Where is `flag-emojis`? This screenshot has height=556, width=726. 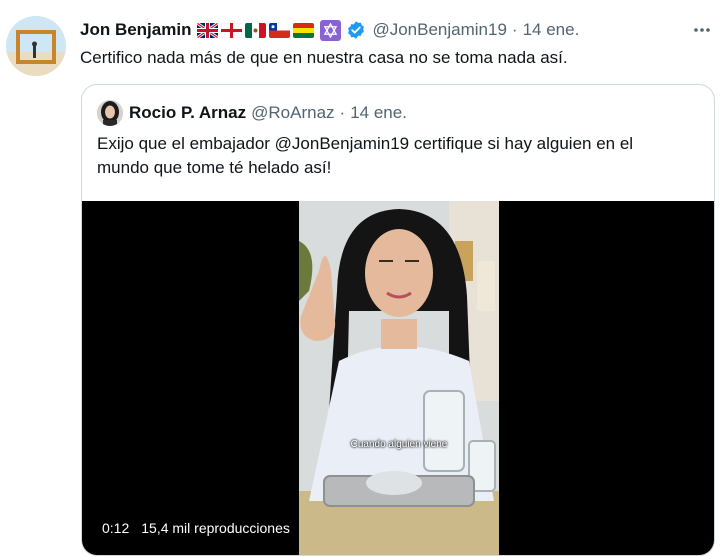 flag-emojis is located at coordinates (256, 30).